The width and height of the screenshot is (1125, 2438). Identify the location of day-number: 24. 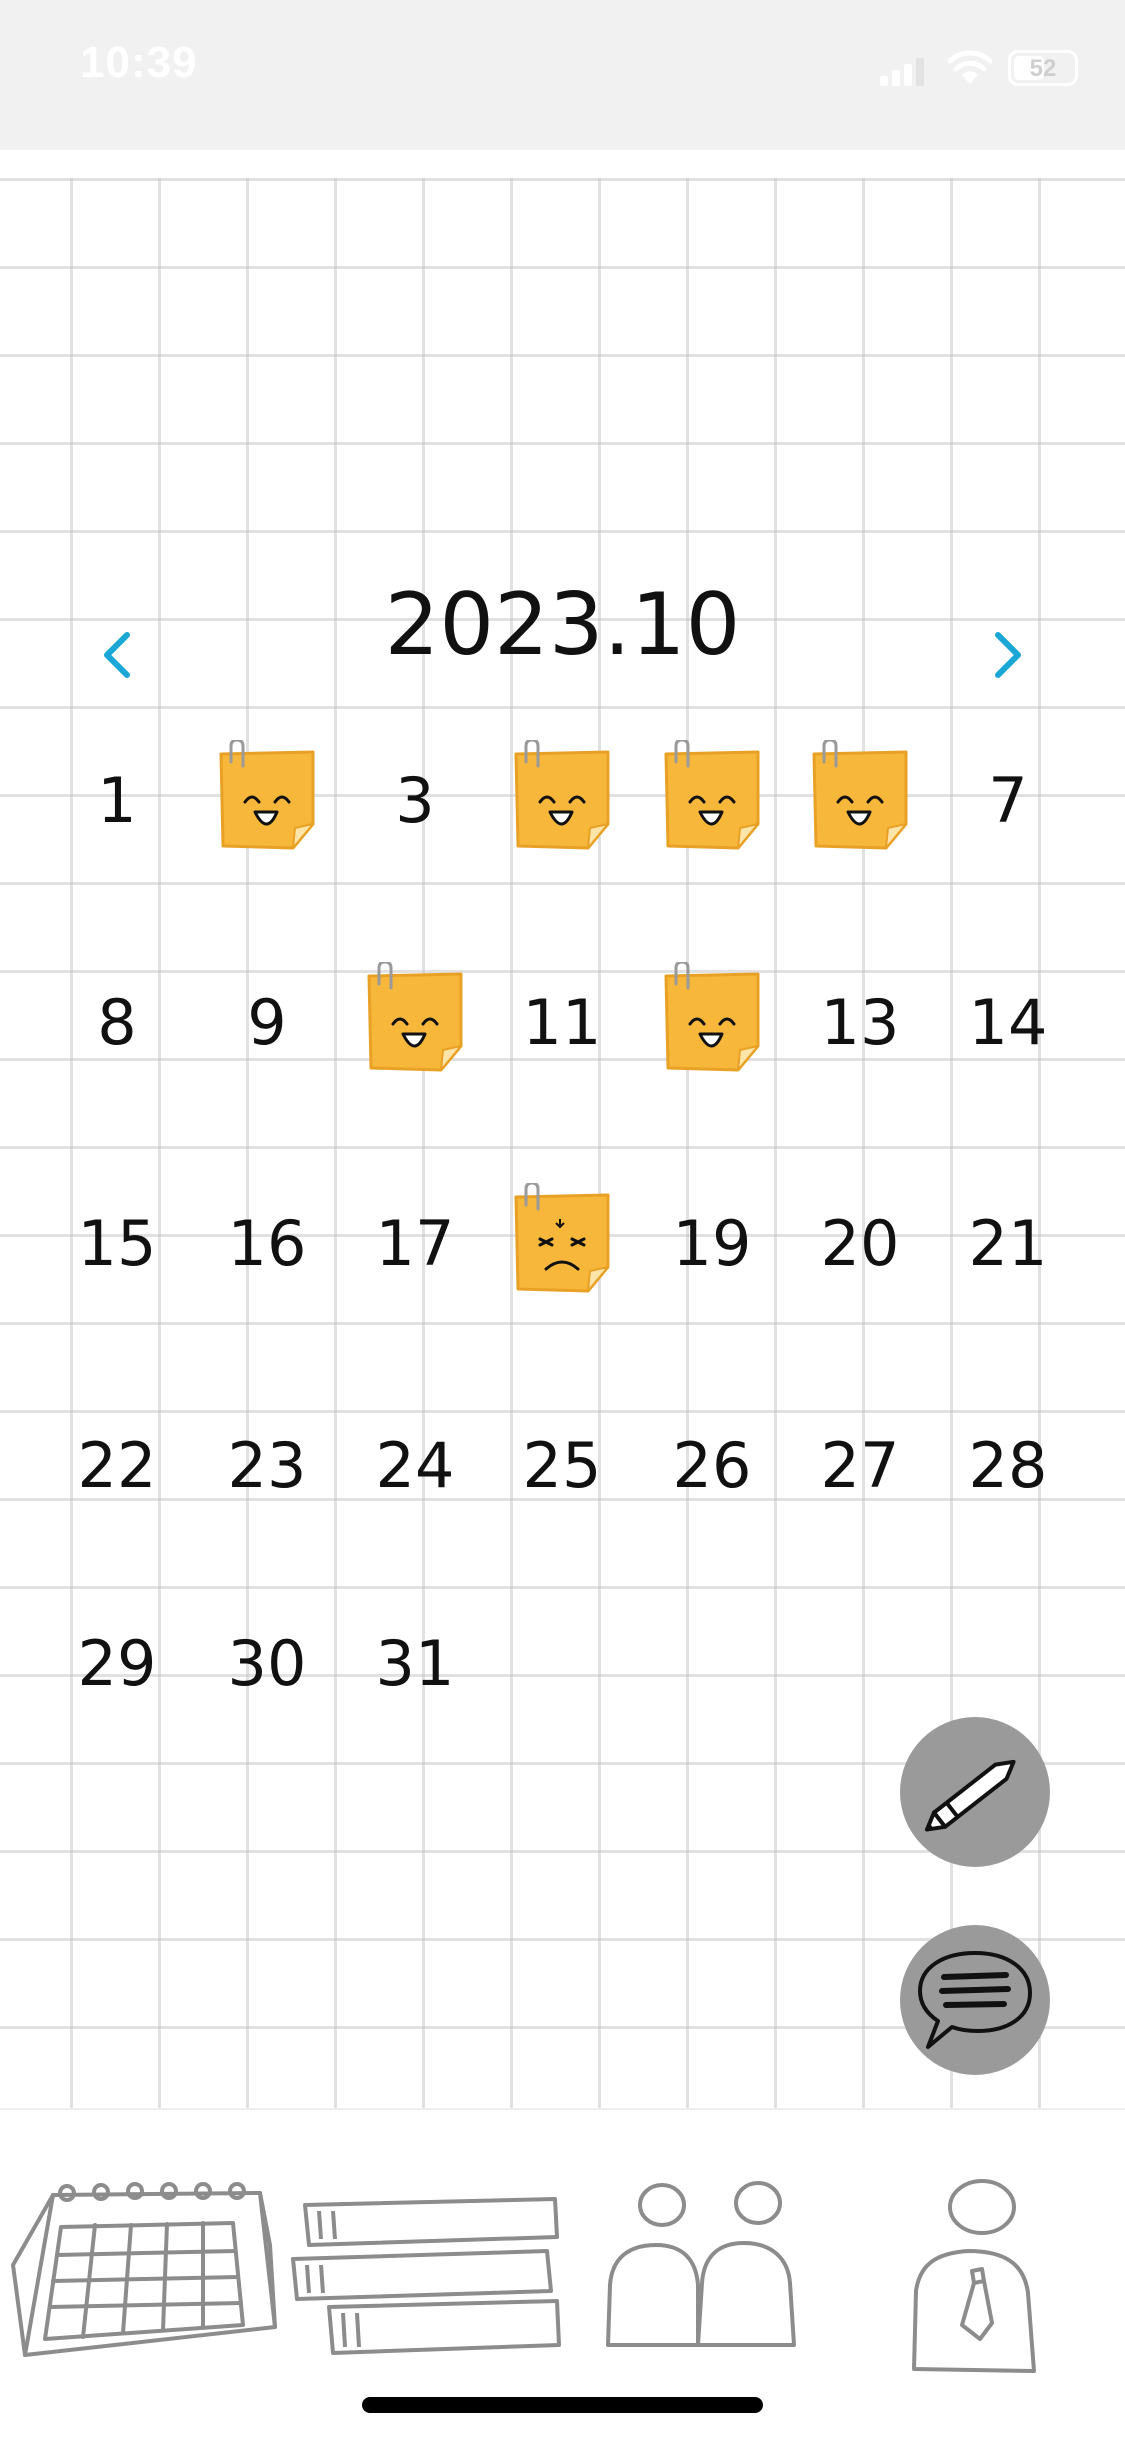
(415, 1465).